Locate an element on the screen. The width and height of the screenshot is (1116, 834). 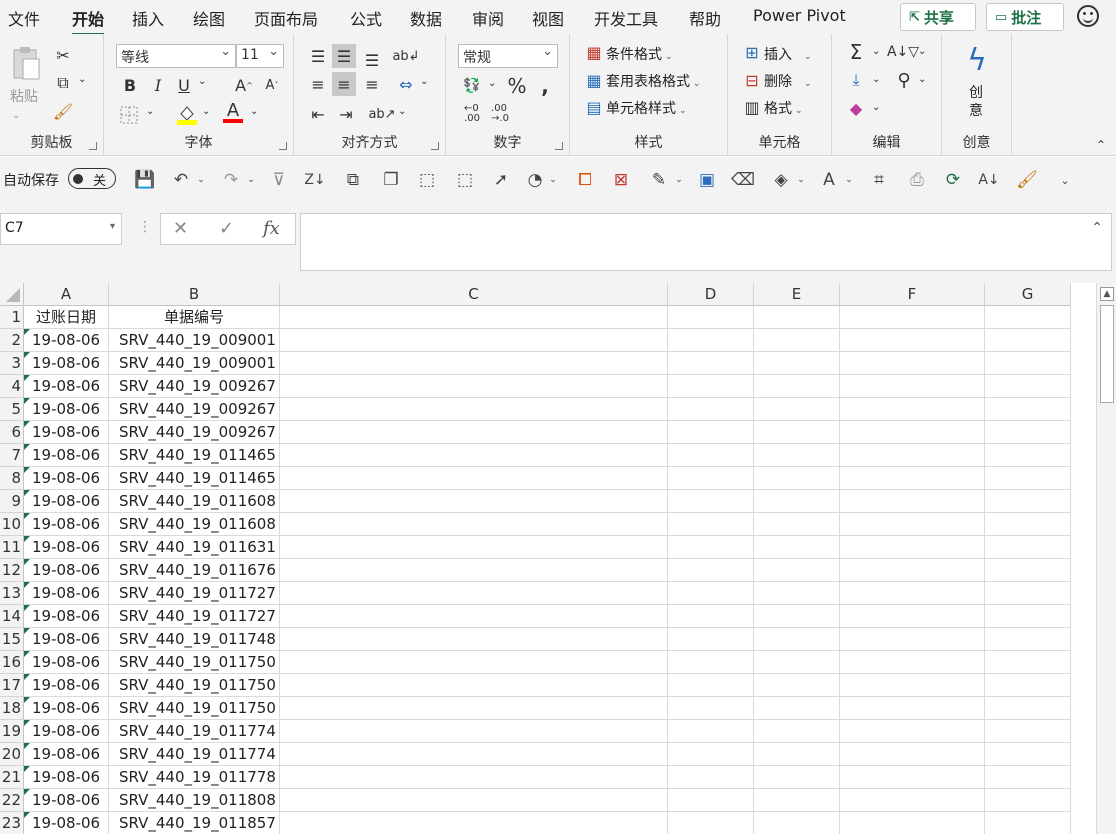
cell-d23 is located at coordinates (711, 823).